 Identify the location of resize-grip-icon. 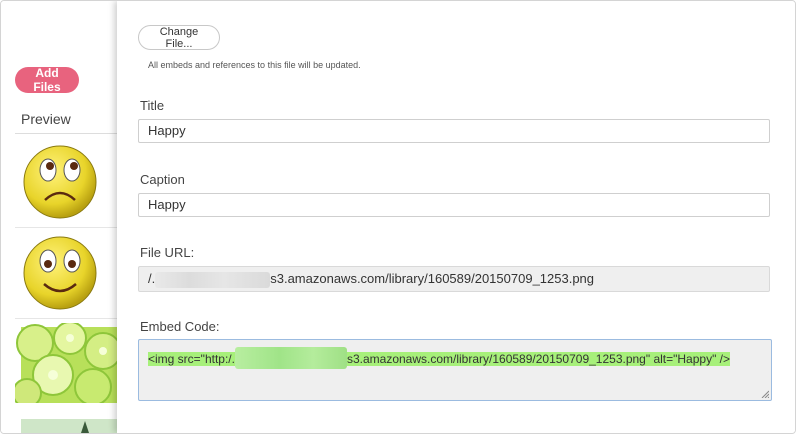
(765, 394).